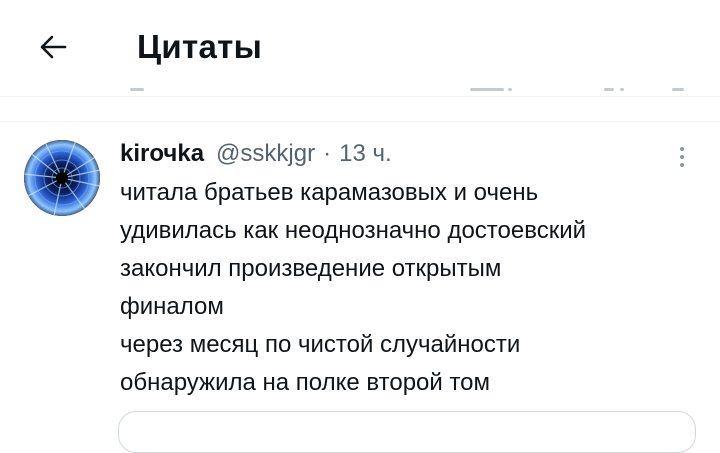 Image resolution: width=720 pixels, height=453 pixels. I want to click on tweet-text-line: финалом, so click(172, 306).